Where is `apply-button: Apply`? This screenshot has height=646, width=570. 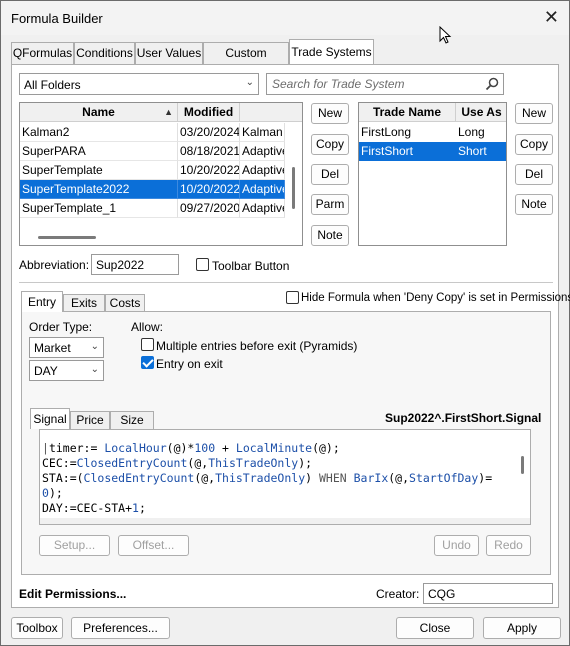 apply-button: Apply is located at coordinates (522, 628).